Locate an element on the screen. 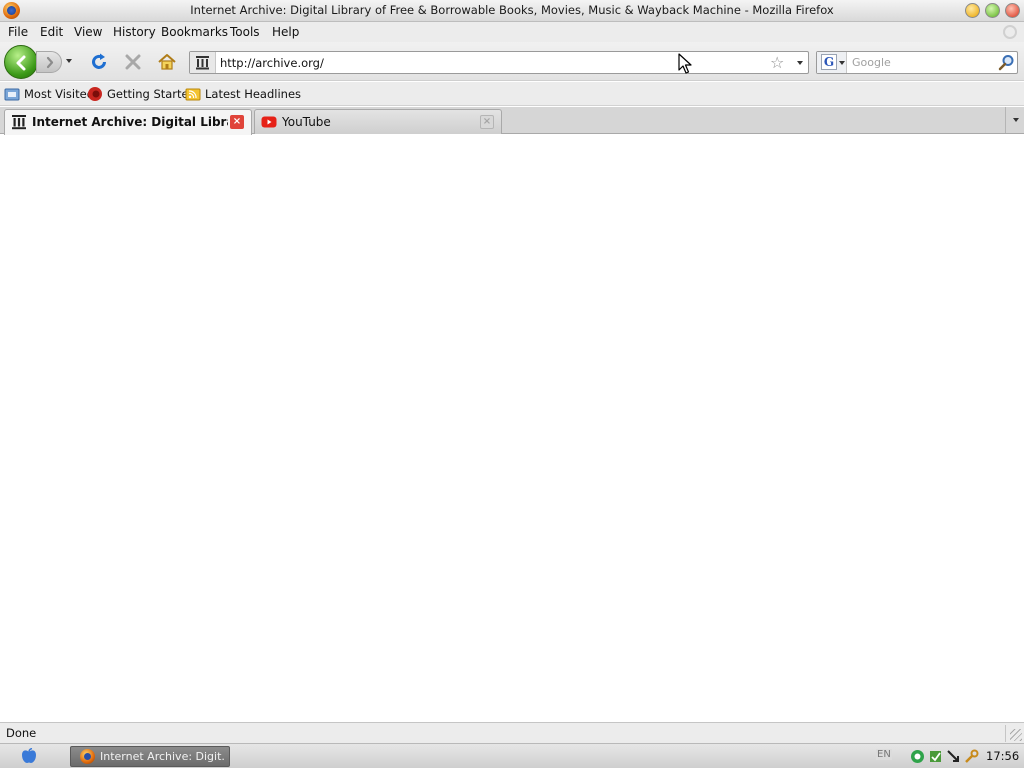 The width and height of the screenshot is (1024, 768). history-dropdown-icon is located at coordinates (69, 61).